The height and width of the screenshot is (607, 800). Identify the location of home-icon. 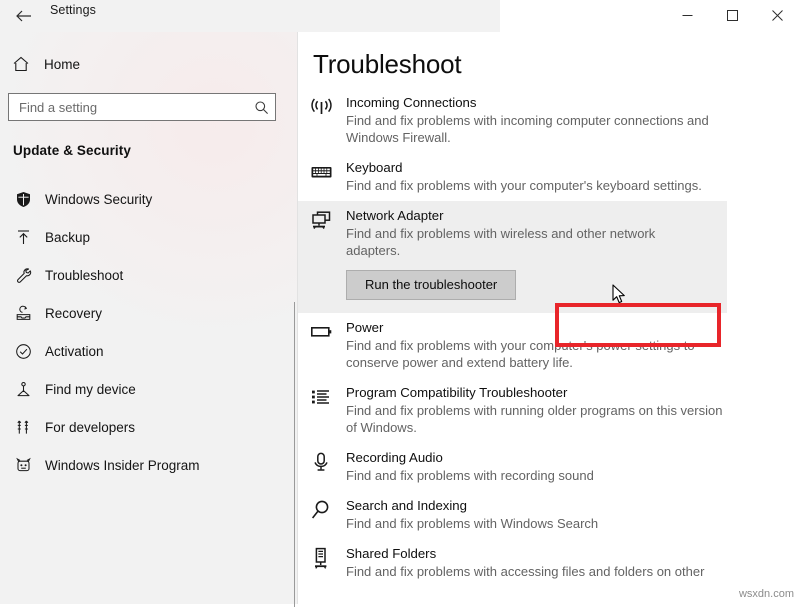
(21, 64).